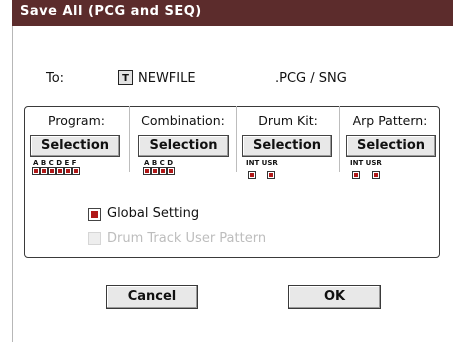  I want to click on text-edit-icon: T, so click(125, 77).